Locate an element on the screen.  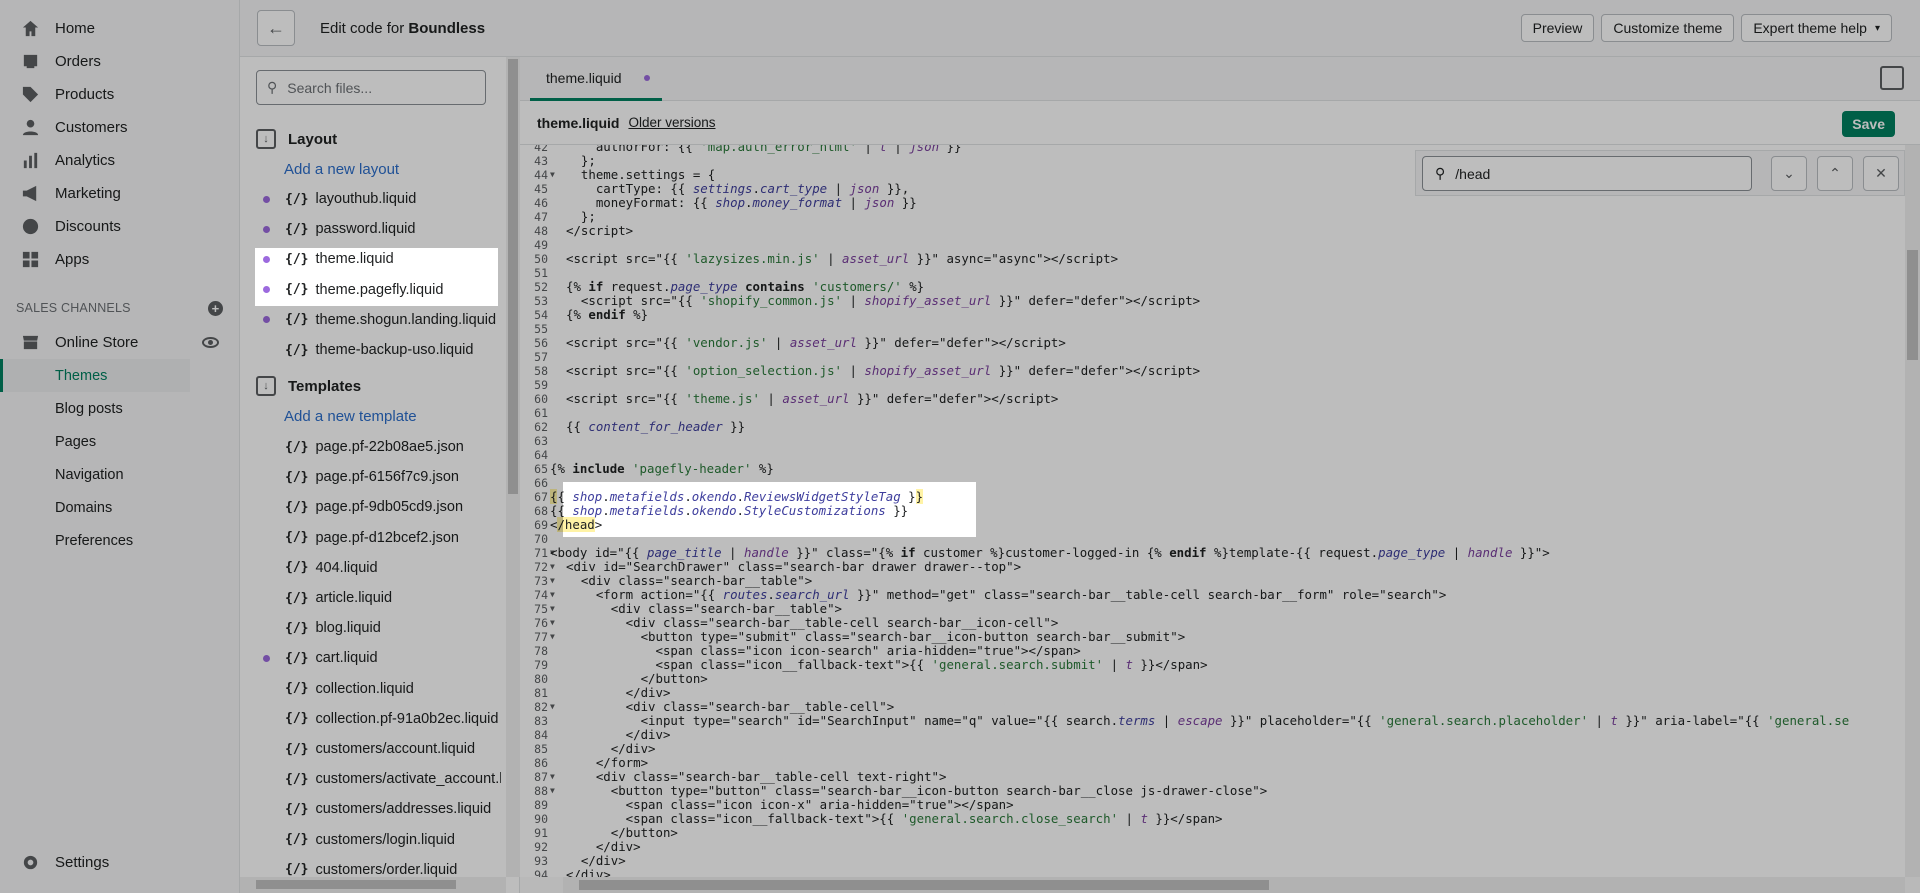
nav-home: Home is located at coordinates (119, 28).